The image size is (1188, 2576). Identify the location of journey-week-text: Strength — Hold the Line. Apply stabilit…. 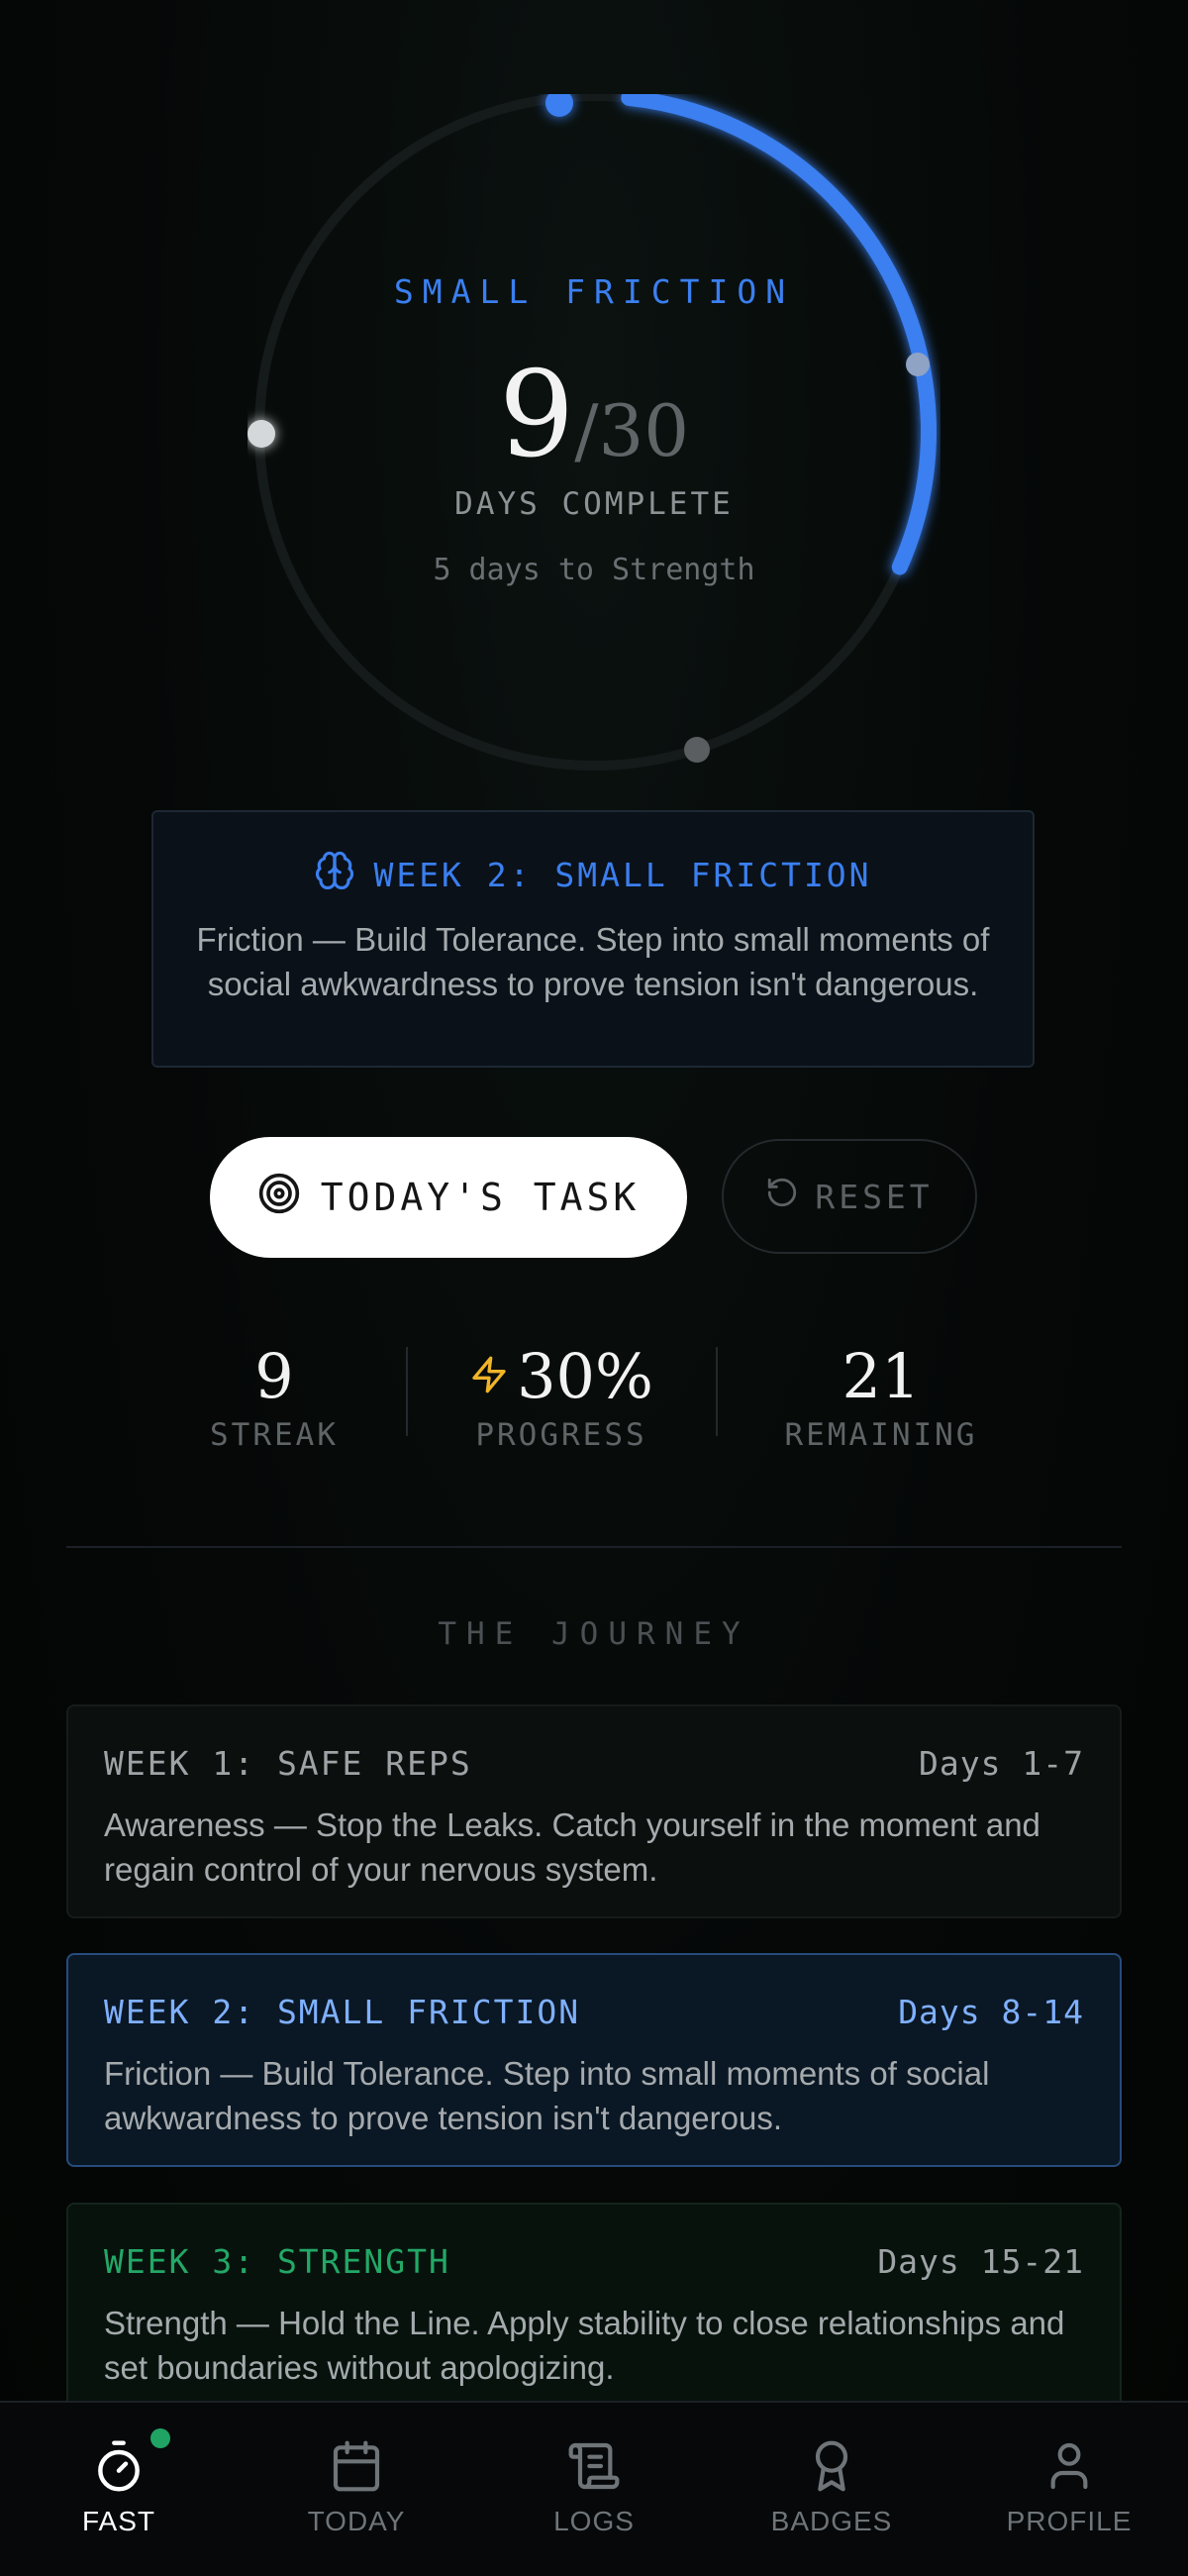
(584, 2345).